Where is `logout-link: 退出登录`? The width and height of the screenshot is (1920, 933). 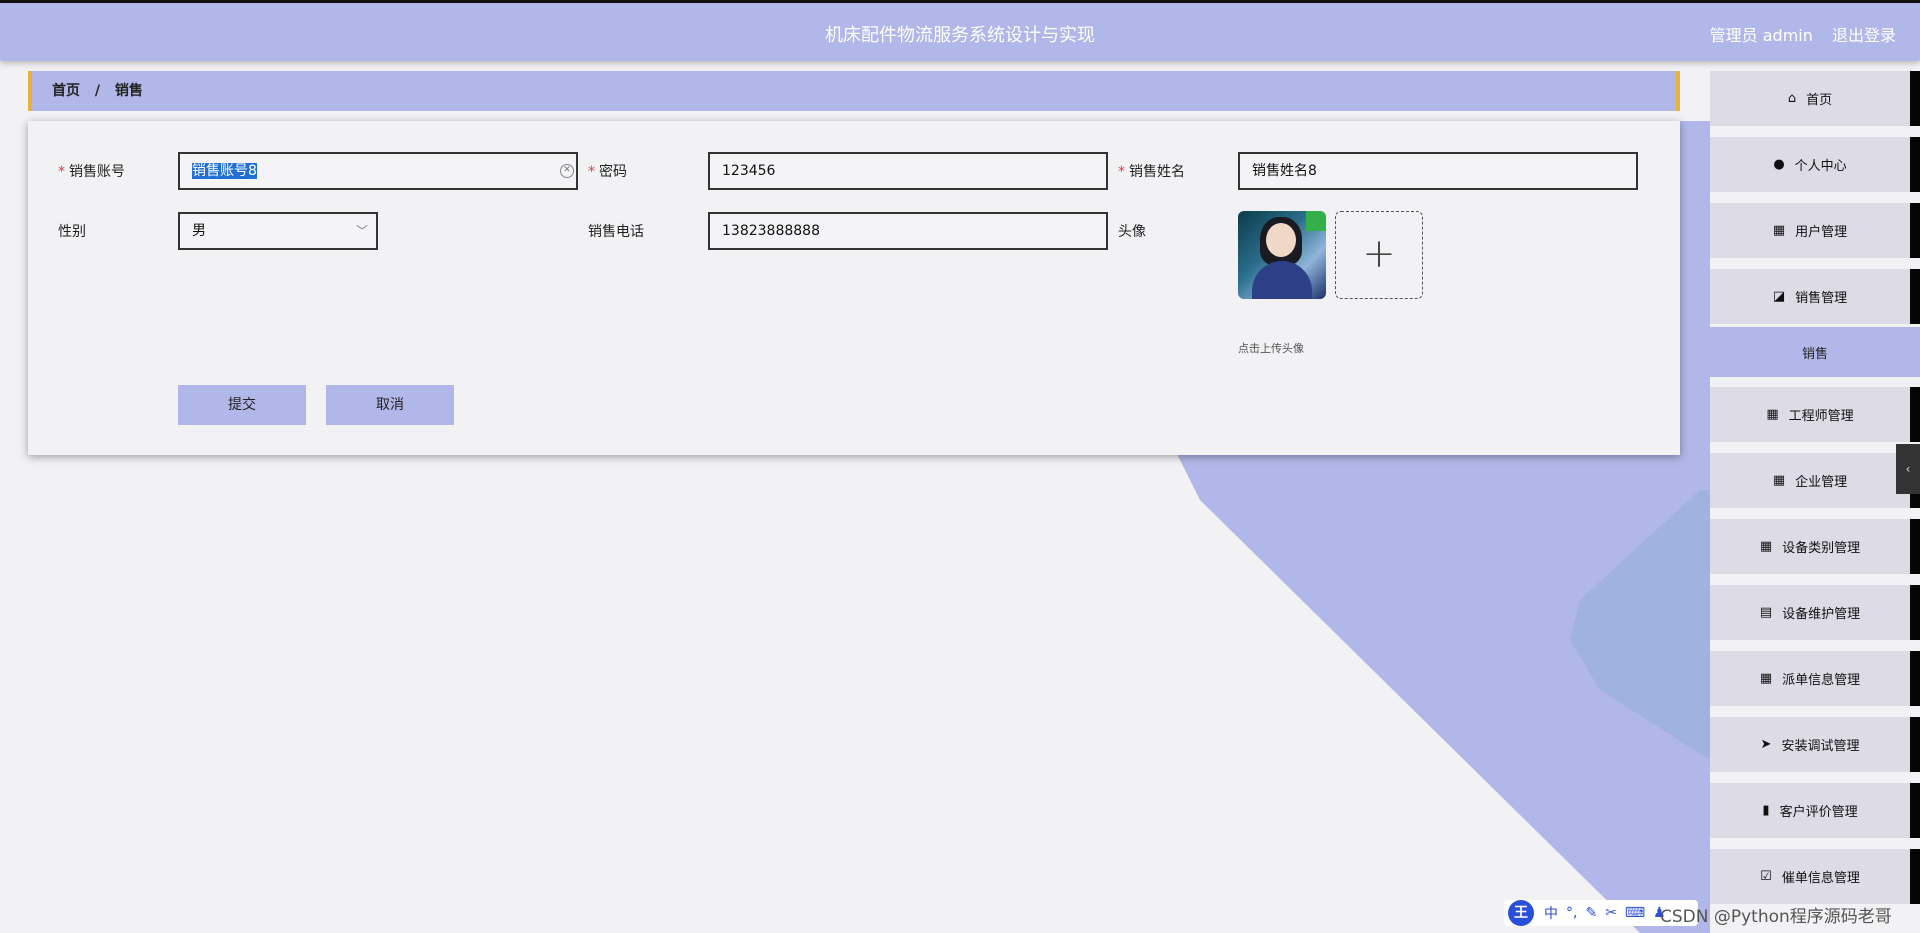
logout-link: 退出登录 is located at coordinates (1864, 35).